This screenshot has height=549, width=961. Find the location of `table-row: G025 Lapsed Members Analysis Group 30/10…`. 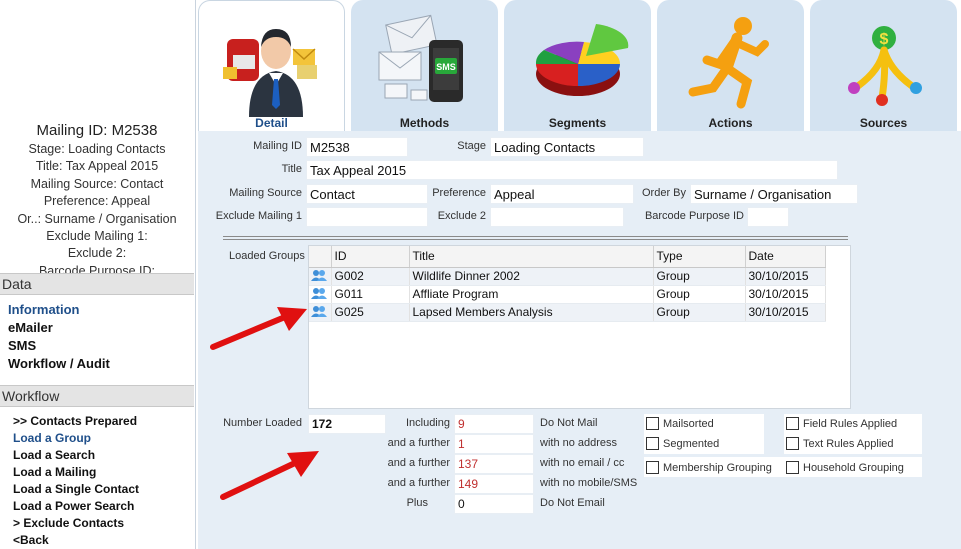

table-row: G025 Lapsed Members Analysis Group 30/10… is located at coordinates (567, 312).